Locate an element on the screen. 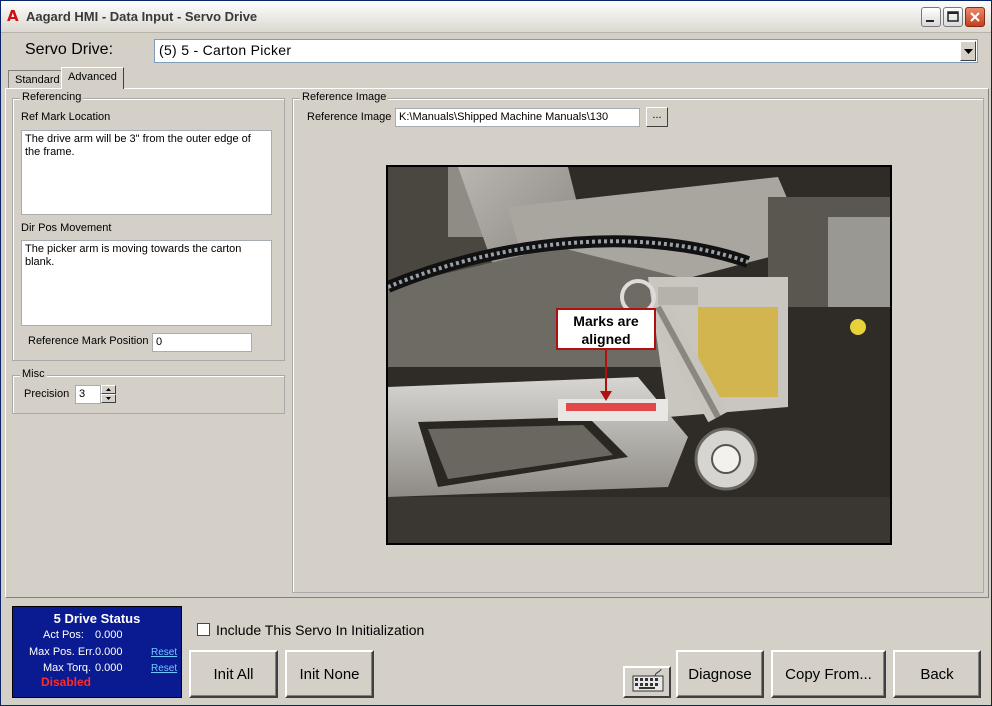 The height and width of the screenshot is (706, 992). reset-max-pos-err-link: Reset is located at coordinates (164, 652).